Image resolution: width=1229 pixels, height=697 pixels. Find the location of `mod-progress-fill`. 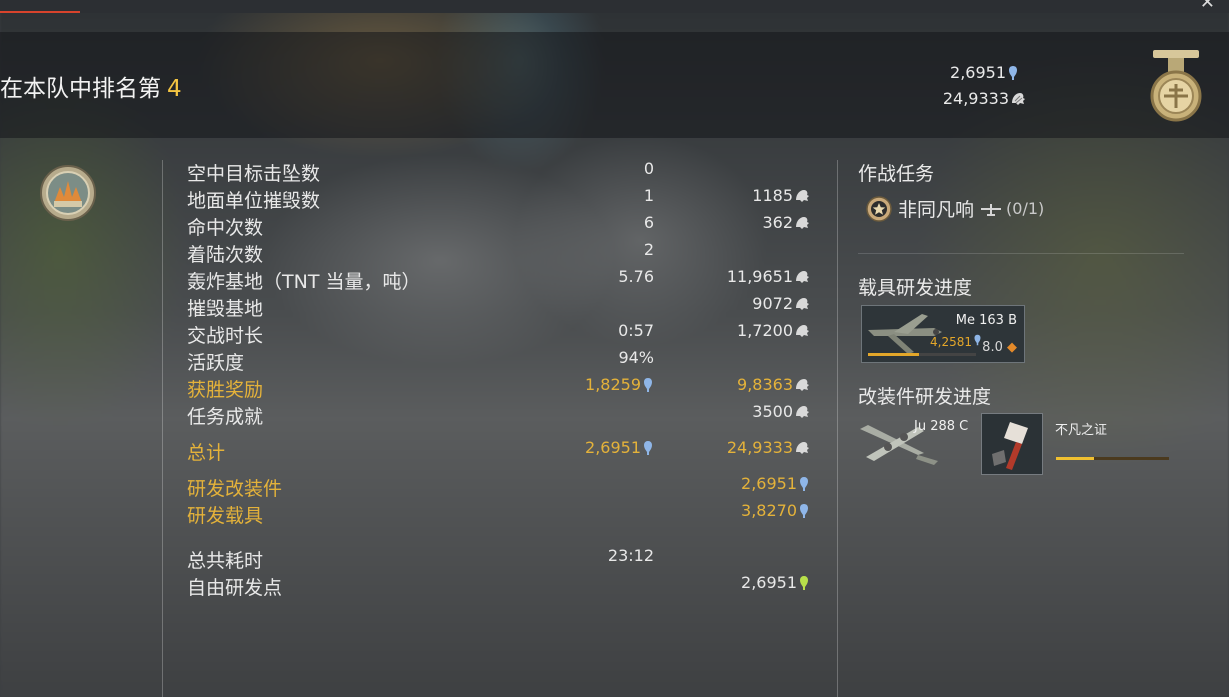

mod-progress-fill is located at coordinates (1075, 458).